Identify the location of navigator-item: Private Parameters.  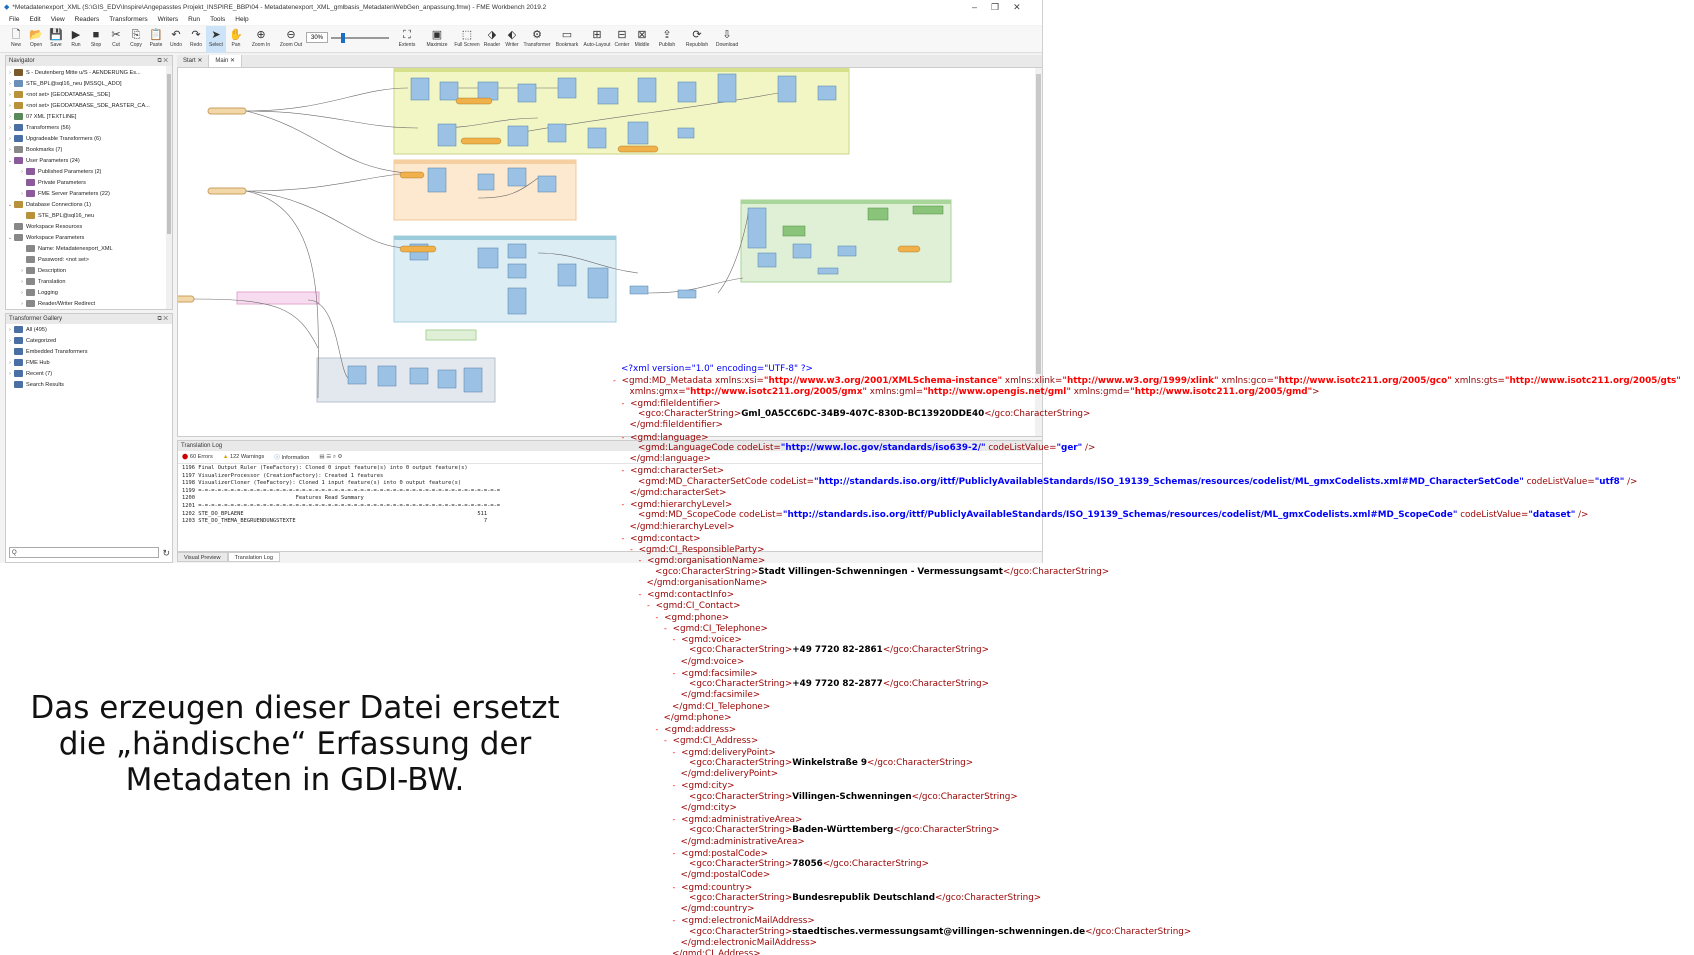
(89, 182).